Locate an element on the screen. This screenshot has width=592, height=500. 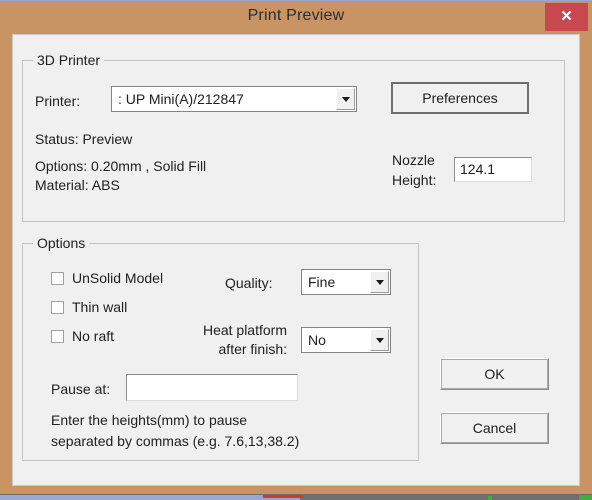
background-red-marker is located at coordinates (283, 496).